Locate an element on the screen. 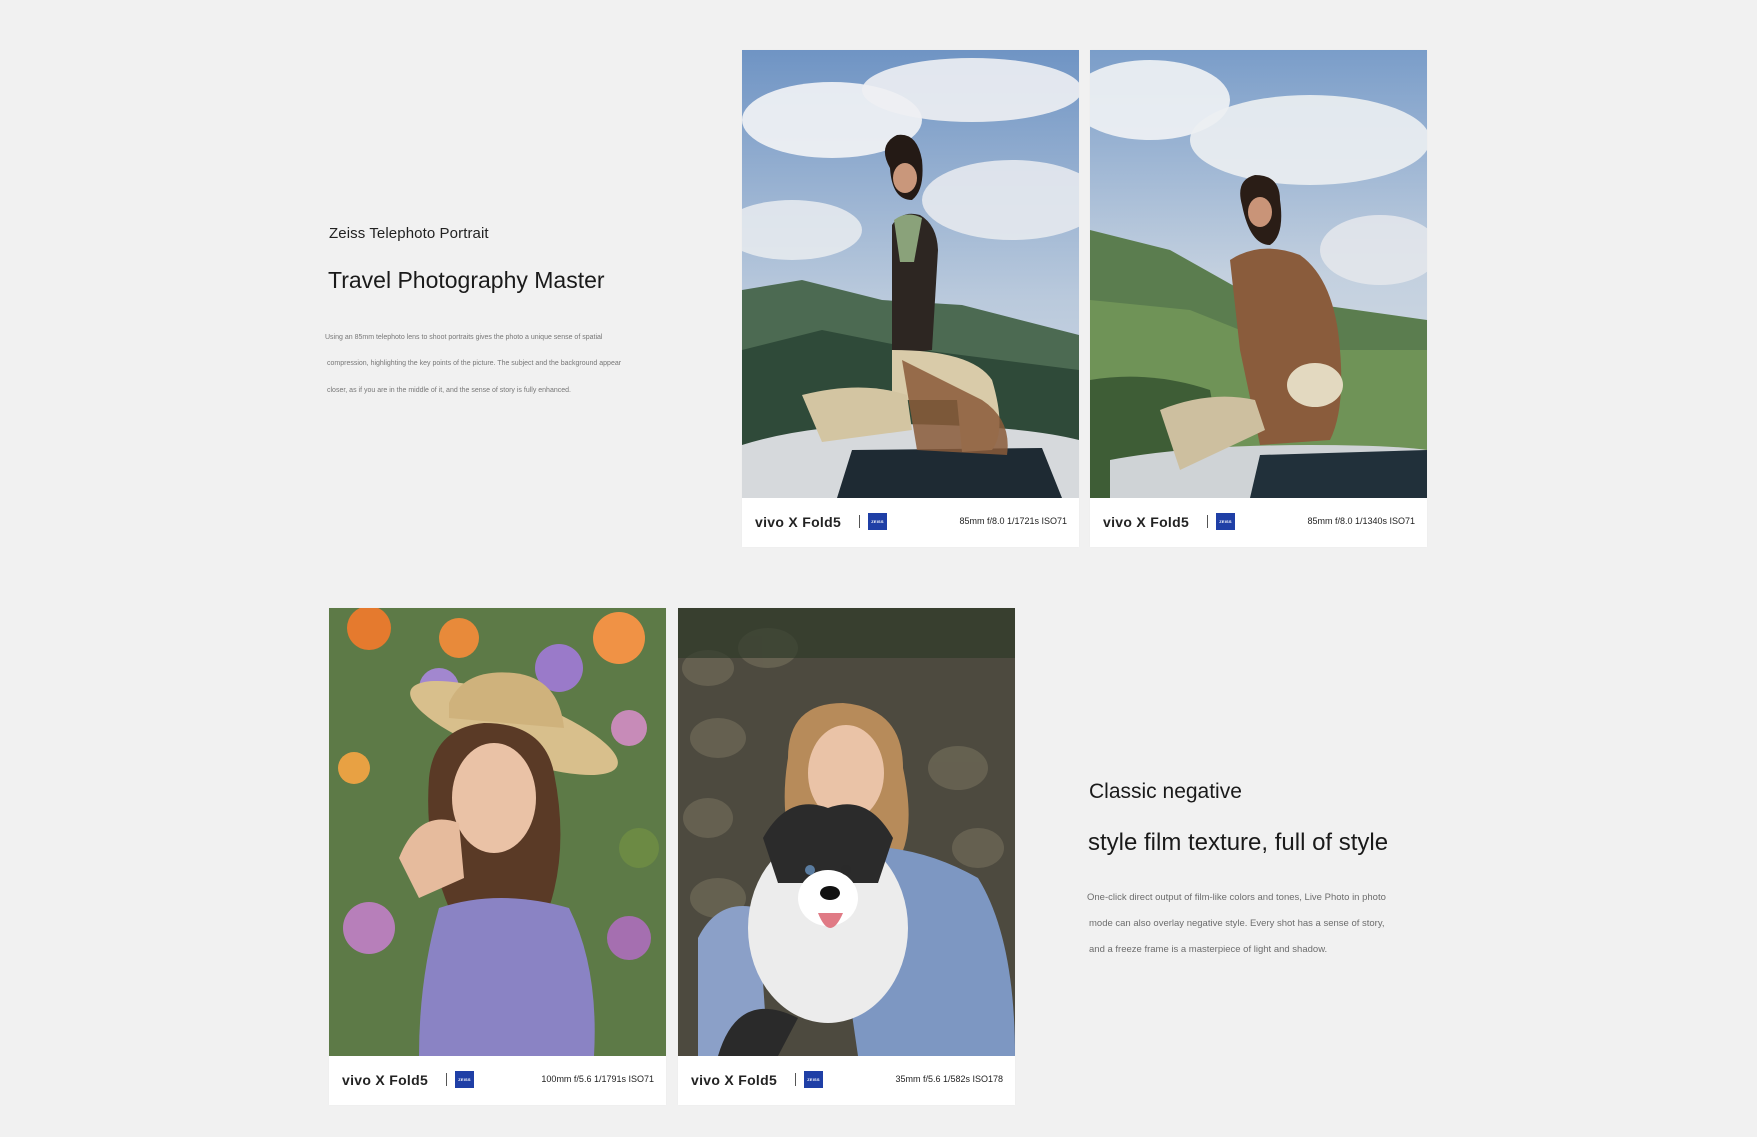 Image resolution: width=1757 pixels, height=1137 pixels. section-headline: Travel Photography Master is located at coordinates (466, 280).